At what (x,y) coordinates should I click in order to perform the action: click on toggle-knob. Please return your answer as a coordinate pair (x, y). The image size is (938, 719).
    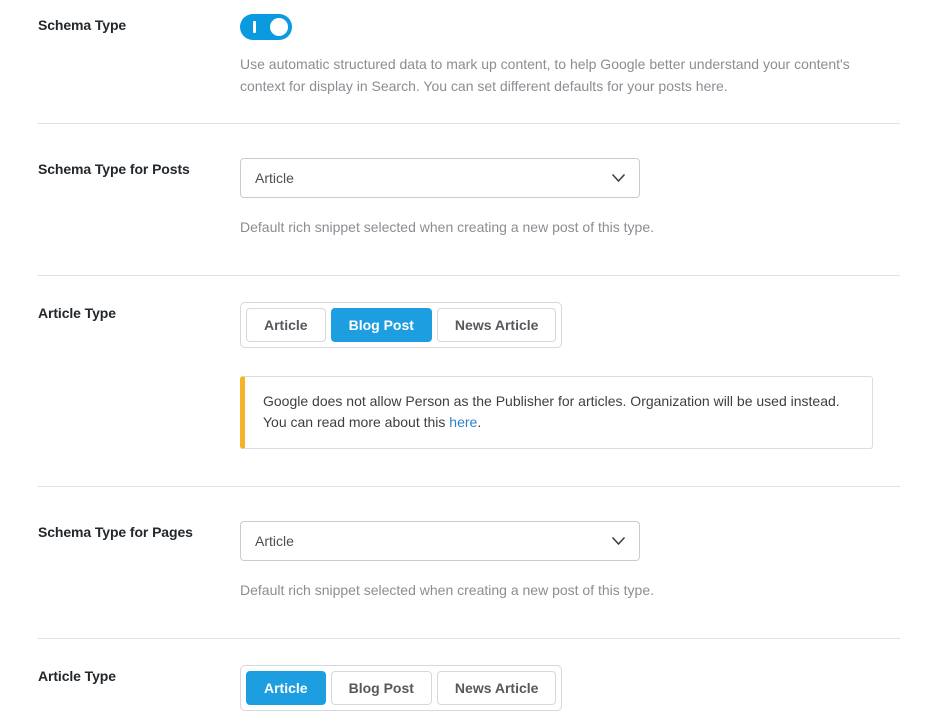
    Looking at the image, I should click on (279, 27).